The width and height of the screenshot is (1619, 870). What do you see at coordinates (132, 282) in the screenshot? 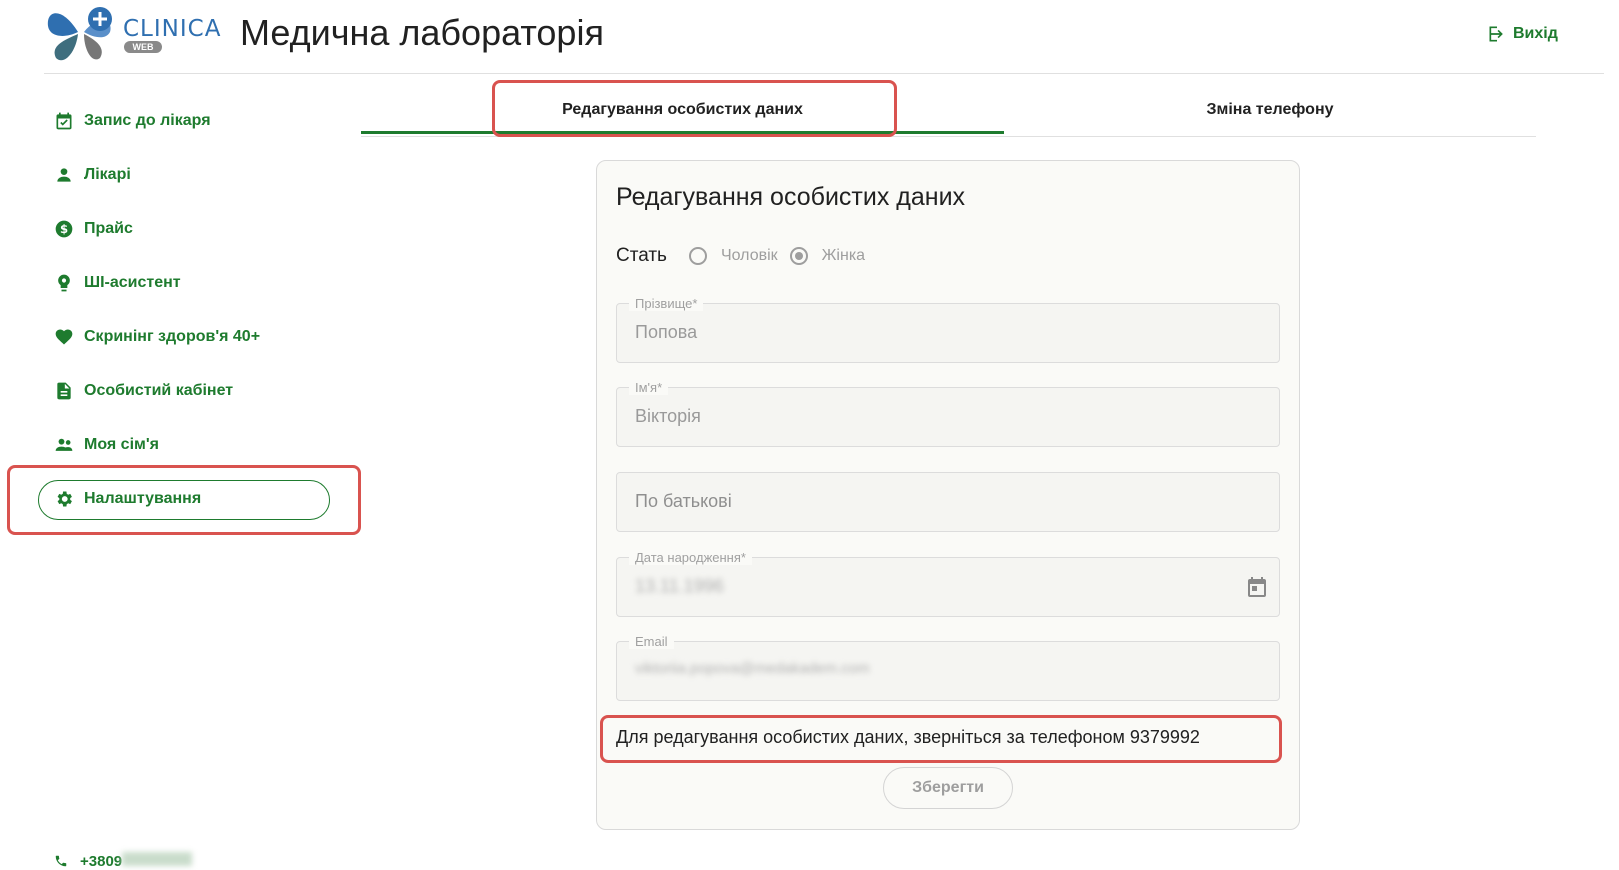
I see `sidebar-item-label: ШІ-асистент` at bounding box center [132, 282].